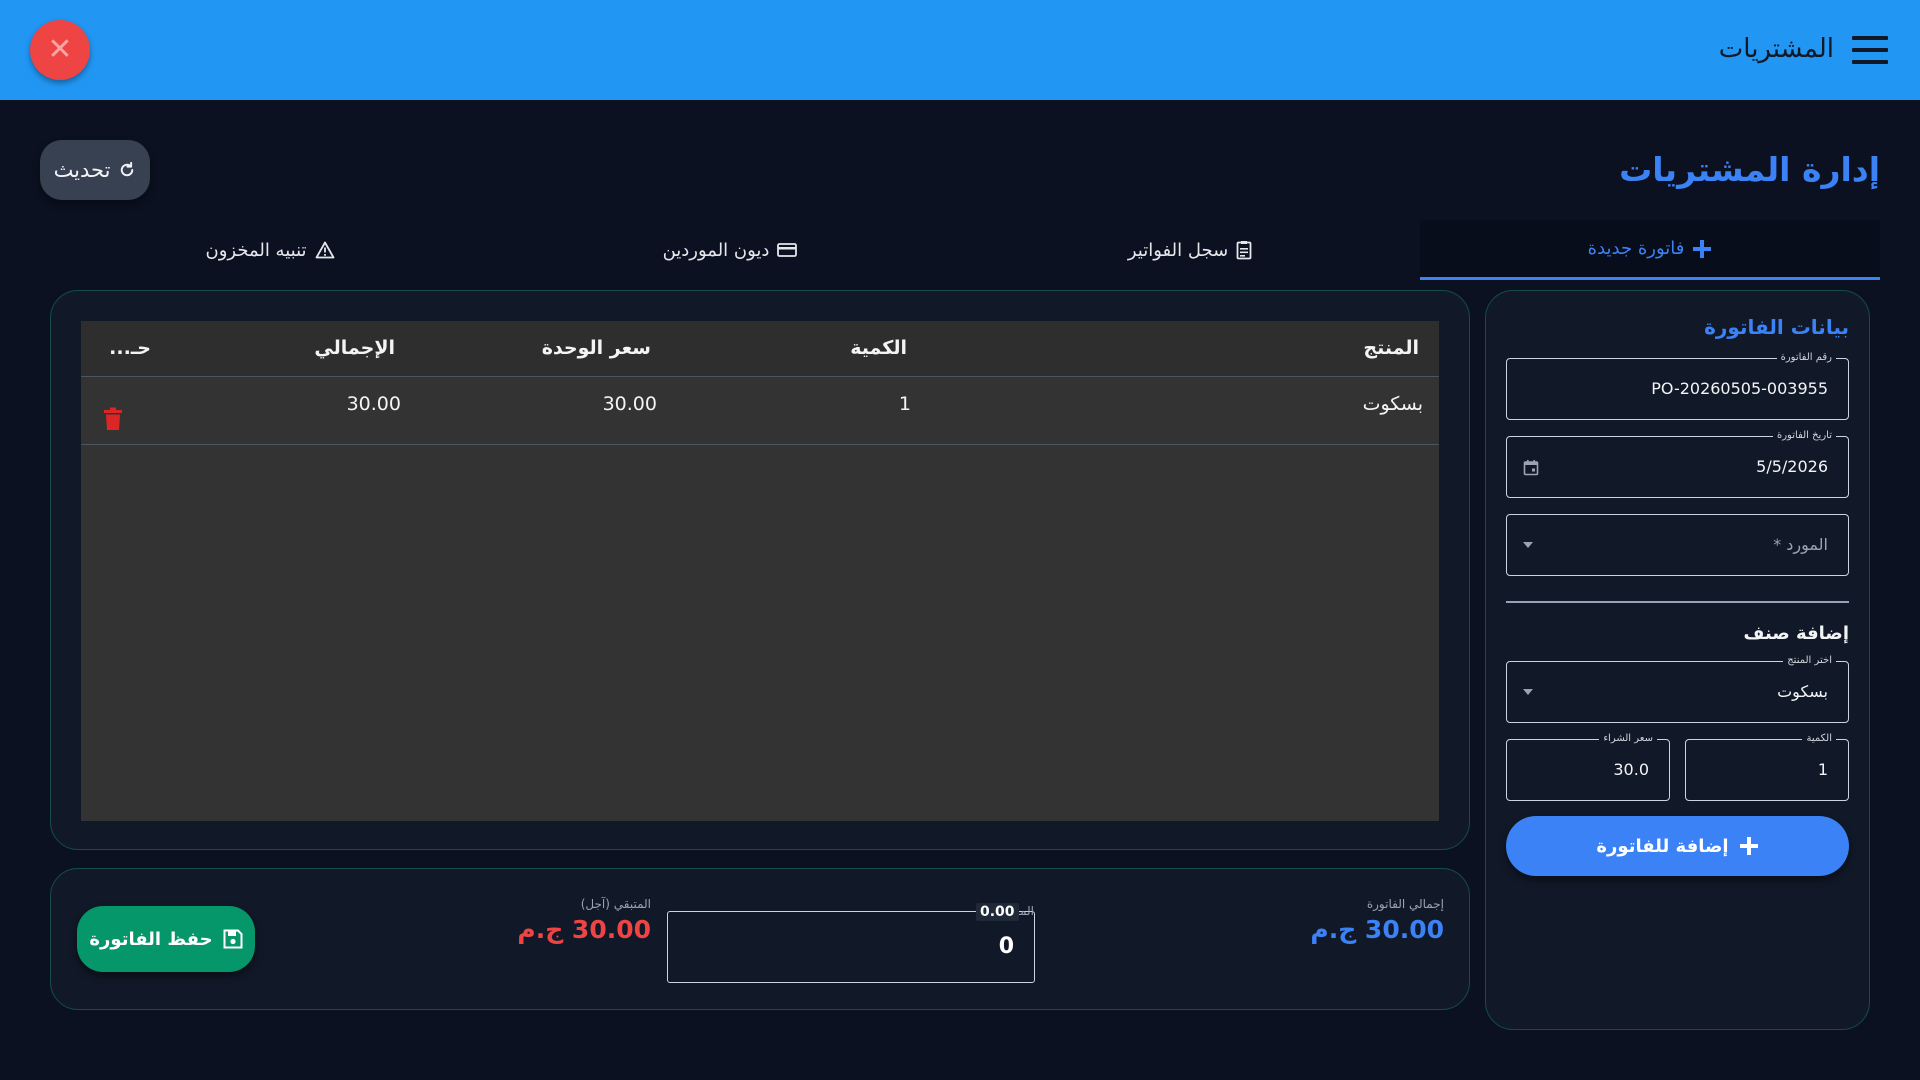  What do you see at coordinates (1636, 248) in the screenshot?
I see `tab-label: فاتورة جديدة` at bounding box center [1636, 248].